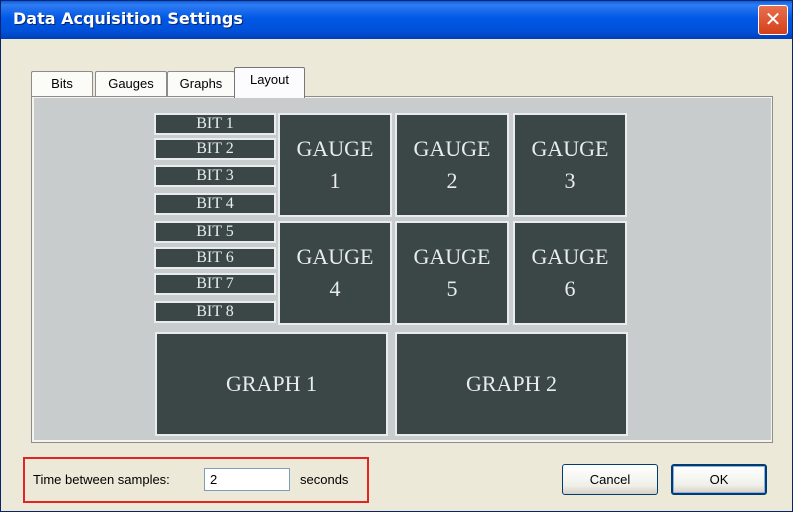 This screenshot has height=512, width=793. I want to click on bit-8-block: BIT 8, so click(215, 312).